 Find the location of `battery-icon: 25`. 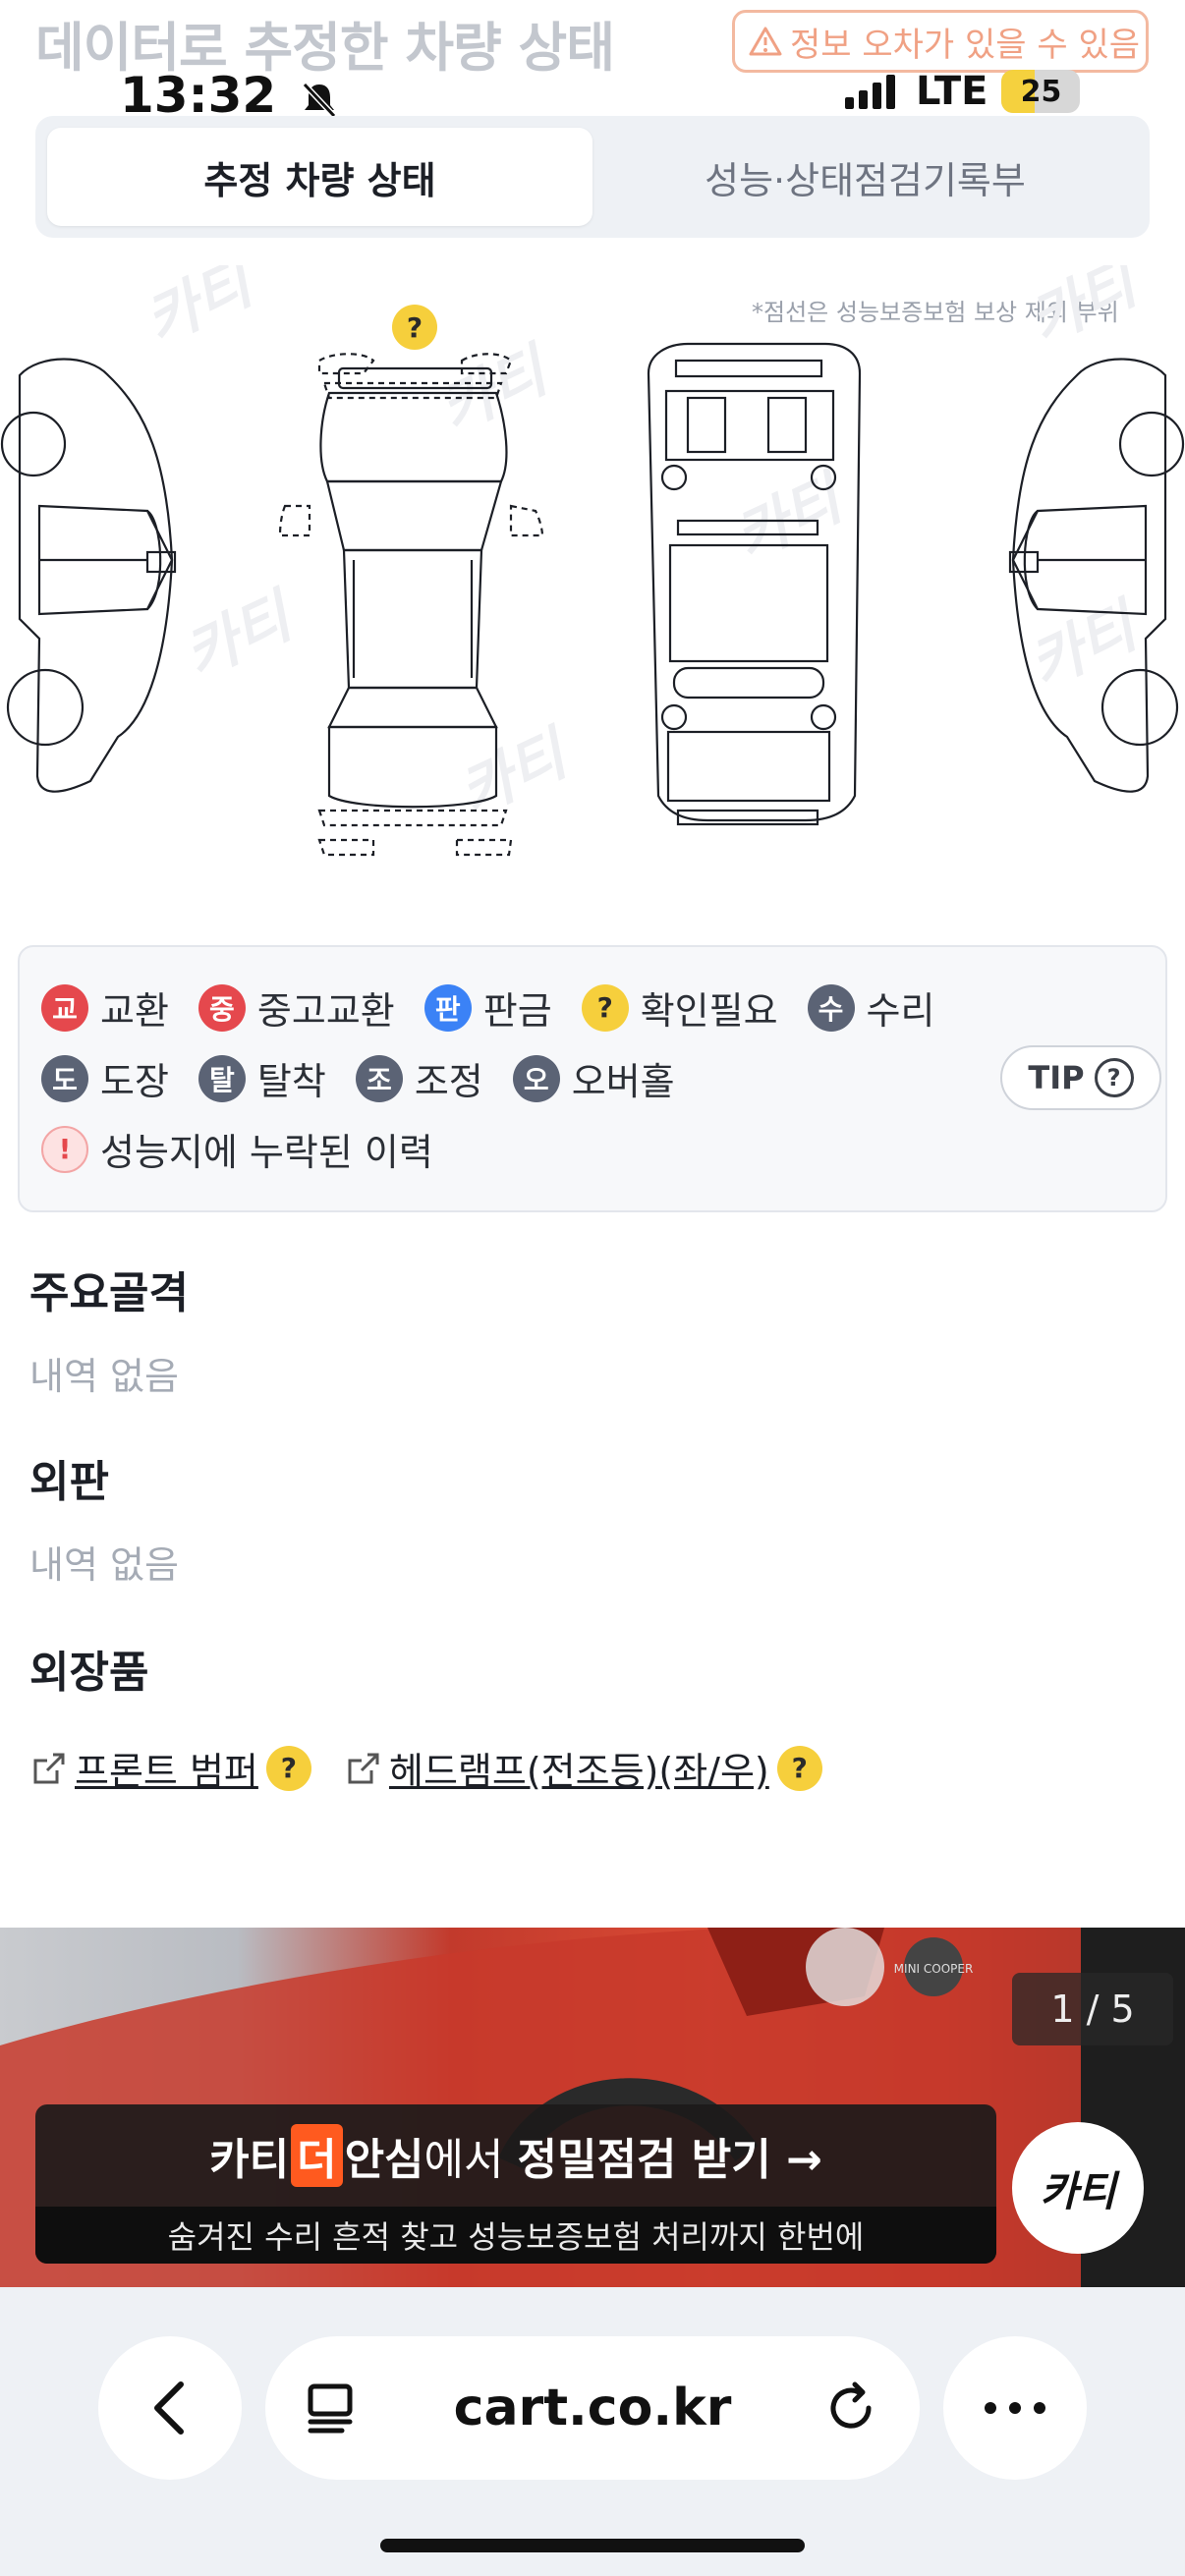

battery-icon: 25 is located at coordinates (1041, 91).